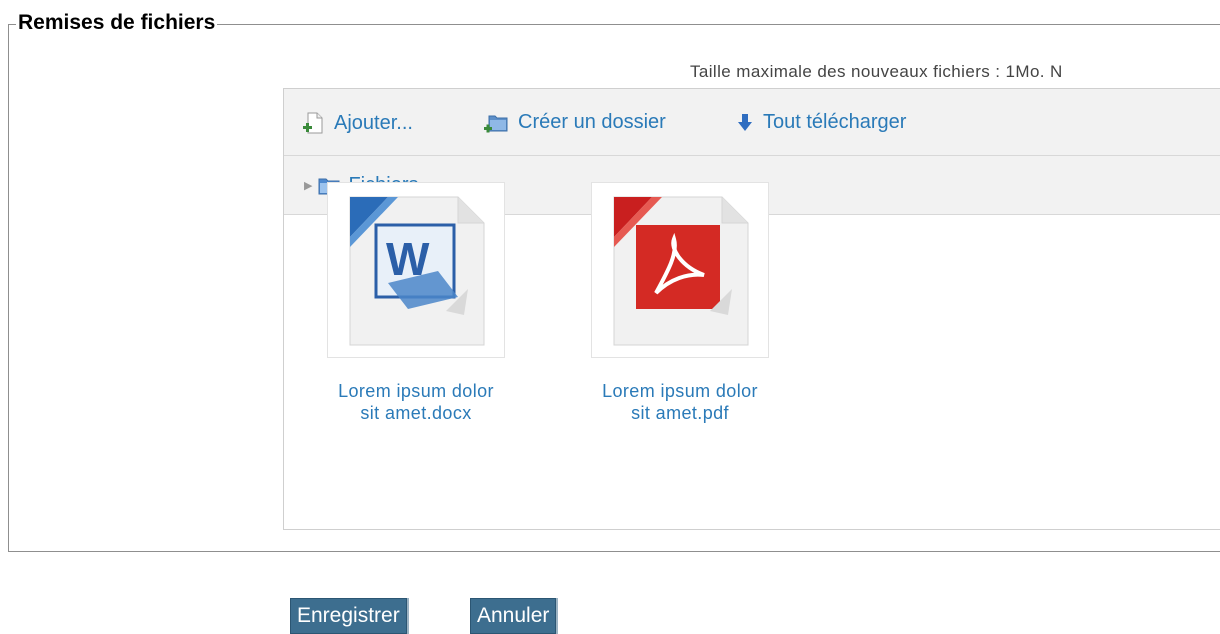  I want to click on download-all-button: Tout télécharger, so click(821, 122).